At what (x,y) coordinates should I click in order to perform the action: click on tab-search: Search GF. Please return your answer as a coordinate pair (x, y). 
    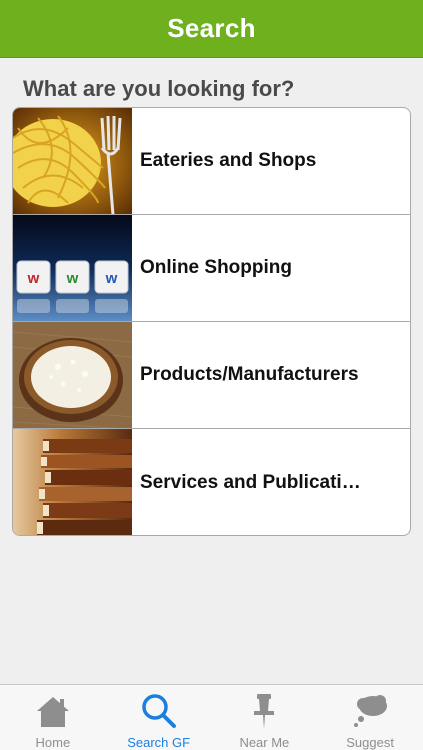
    Looking at the image, I should click on (159, 717).